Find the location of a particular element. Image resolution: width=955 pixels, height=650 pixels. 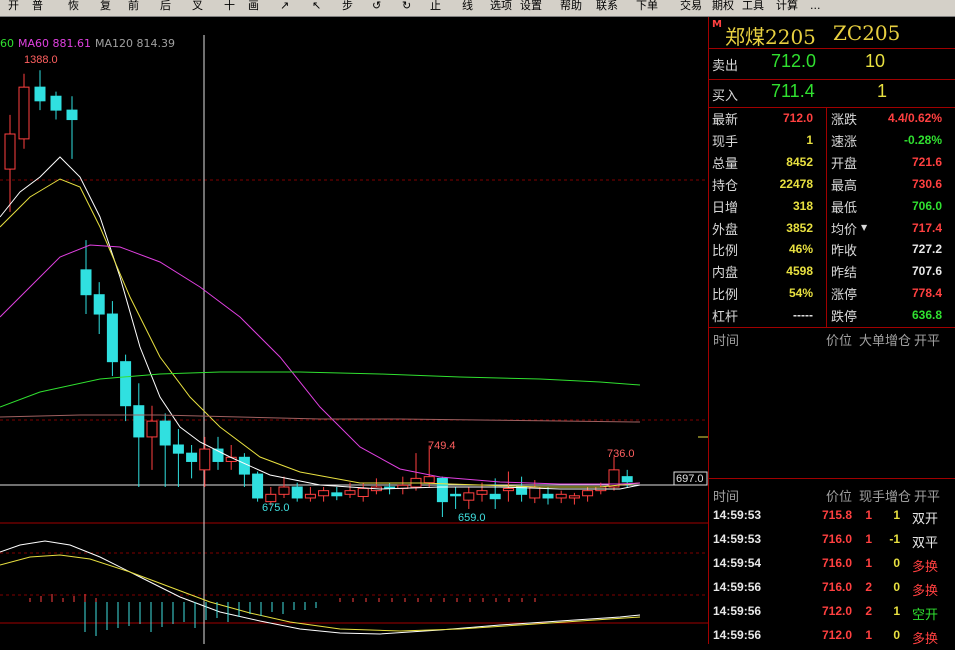

quote-value: 636.8 is located at coordinates (926, 315).